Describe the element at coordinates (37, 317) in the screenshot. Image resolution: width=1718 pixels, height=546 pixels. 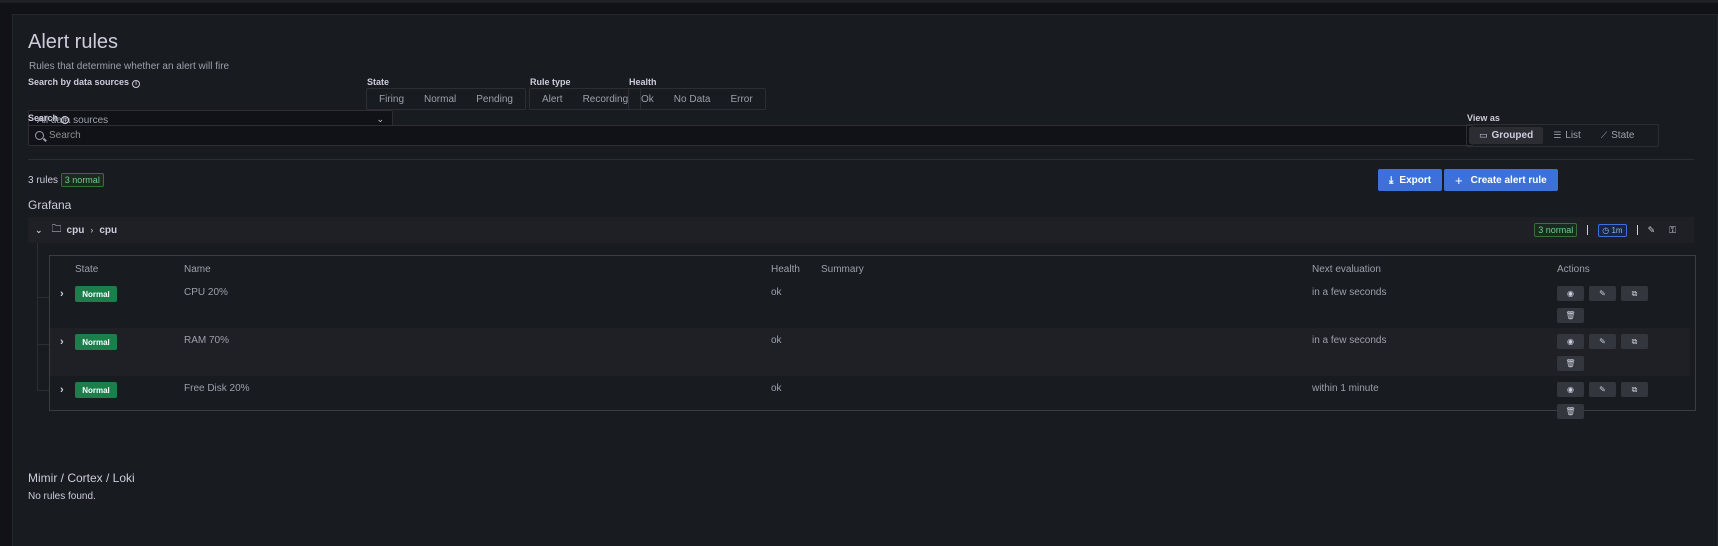
I see `tree-line` at that location.